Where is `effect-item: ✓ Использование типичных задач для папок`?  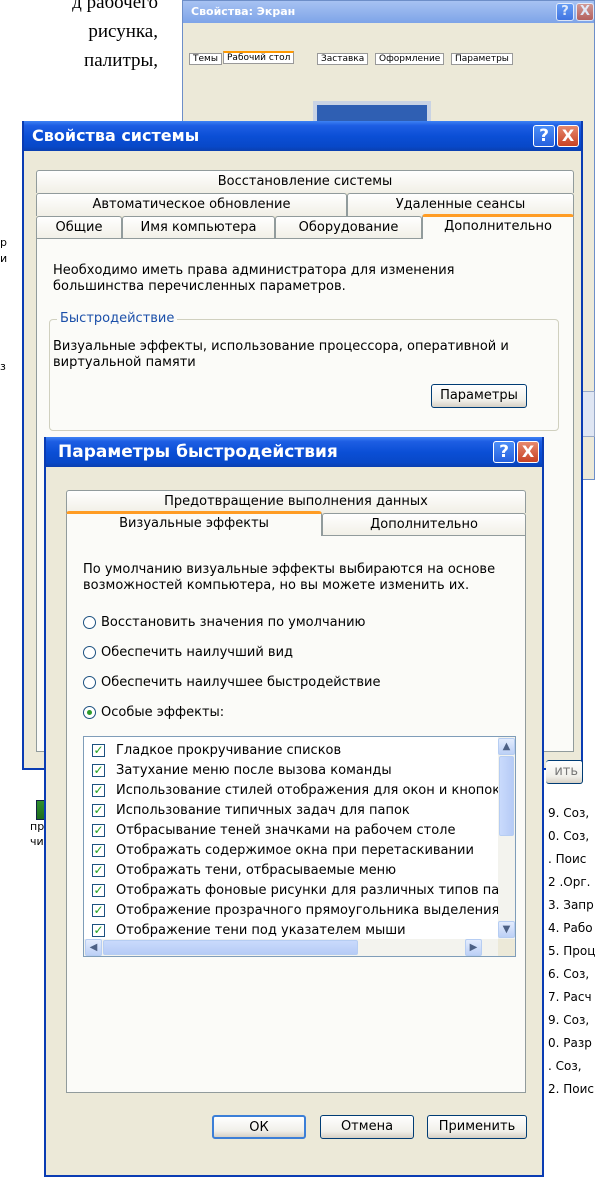 effect-item: ✓ Использование типичных задач для папок is located at coordinates (292, 813).